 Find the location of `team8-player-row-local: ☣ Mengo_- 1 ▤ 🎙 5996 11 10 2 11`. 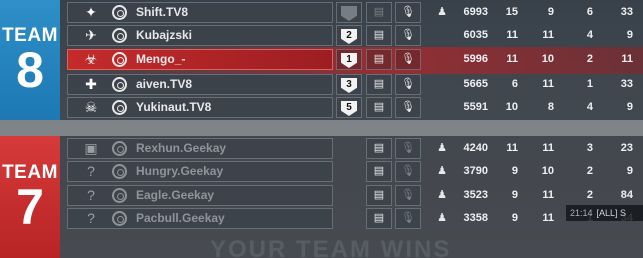

team8-player-row-local: ☣ Mengo_- 1 ▤ 🎙 5996 11 10 2 11 is located at coordinates (351, 59).